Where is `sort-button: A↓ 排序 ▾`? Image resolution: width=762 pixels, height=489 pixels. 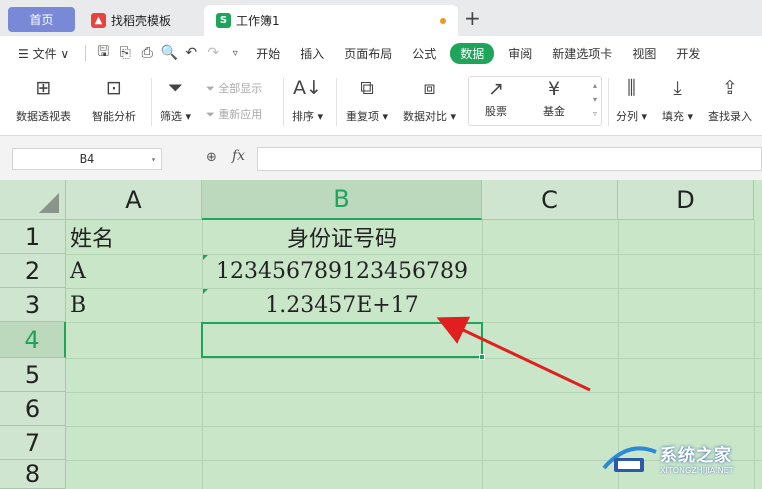
sort-button: A↓ 排序 ▾ is located at coordinates (307, 100).